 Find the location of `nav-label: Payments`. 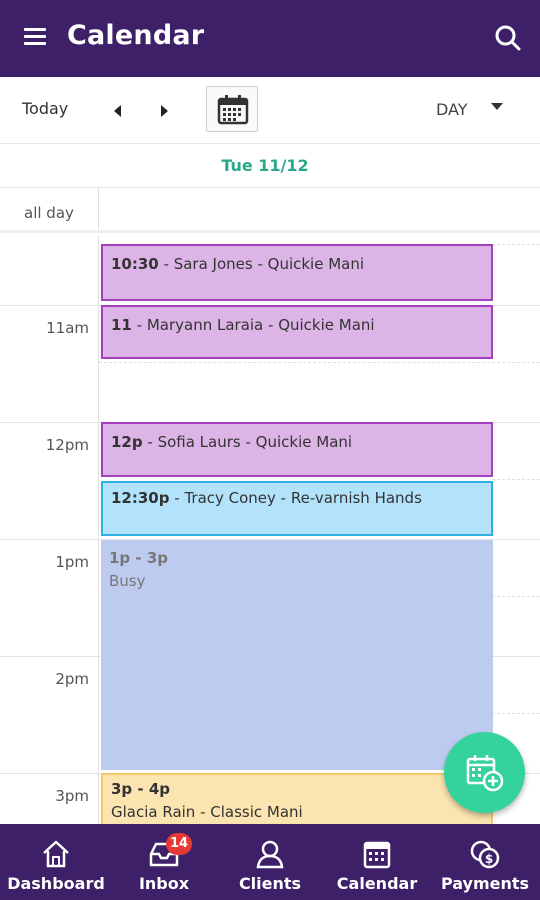

nav-label: Payments is located at coordinates (485, 883).